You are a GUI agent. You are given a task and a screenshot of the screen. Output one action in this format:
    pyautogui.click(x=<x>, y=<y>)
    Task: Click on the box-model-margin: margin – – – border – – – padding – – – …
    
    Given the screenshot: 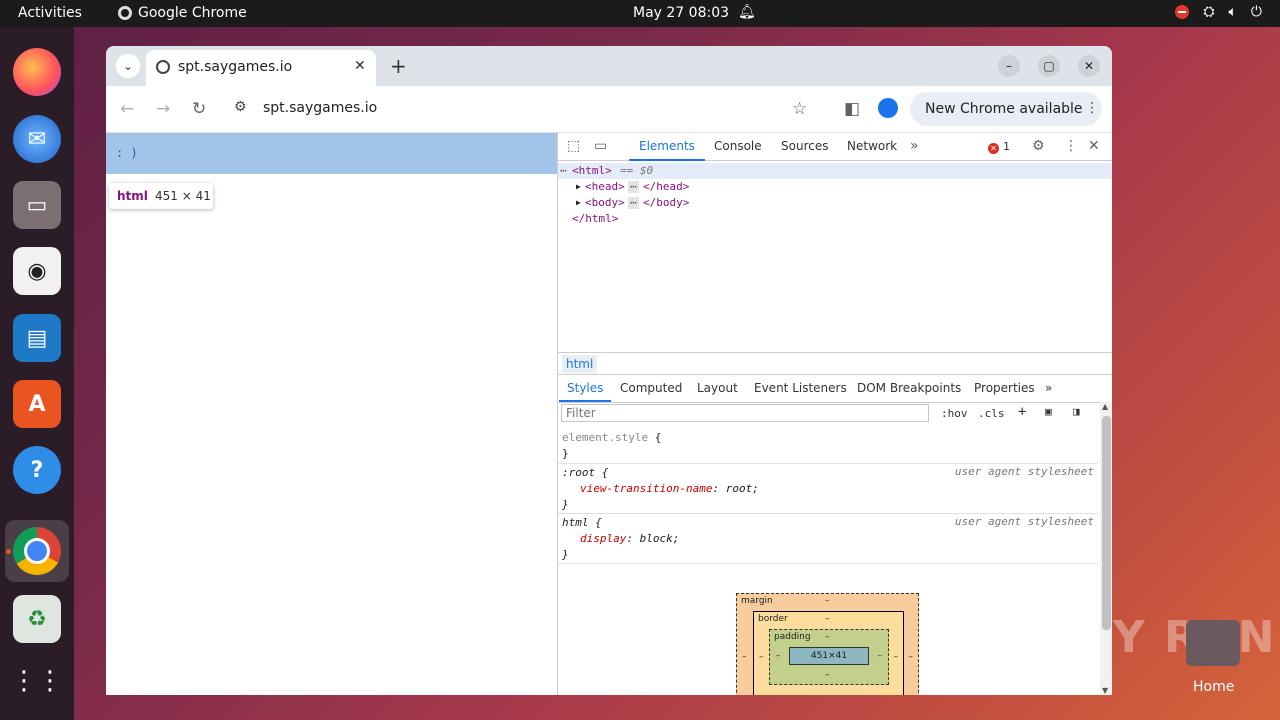 What is the action you would take?
    pyautogui.click(x=827, y=644)
    